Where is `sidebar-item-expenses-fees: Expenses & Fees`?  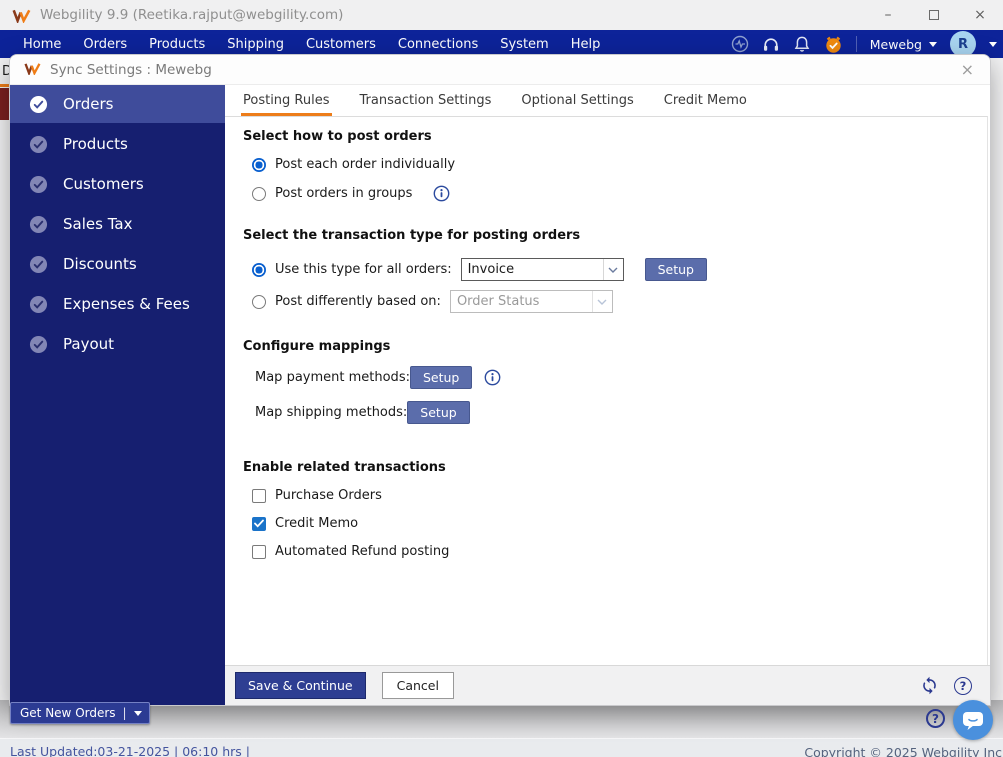 sidebar-item-expenses-fees: Expenses & Fees is located at coordinates (117, 304).